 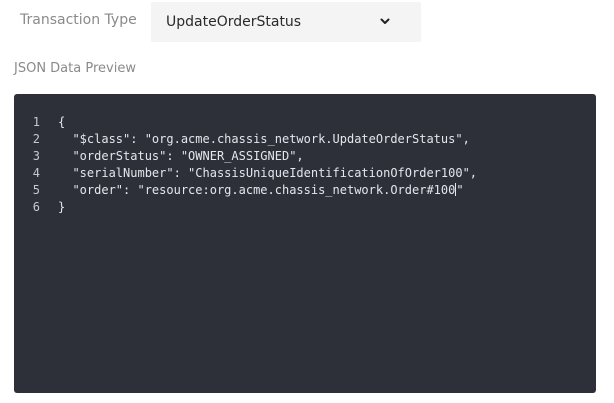 I want to click on code-text-after-cursor: ", so click(x=460, y=190).